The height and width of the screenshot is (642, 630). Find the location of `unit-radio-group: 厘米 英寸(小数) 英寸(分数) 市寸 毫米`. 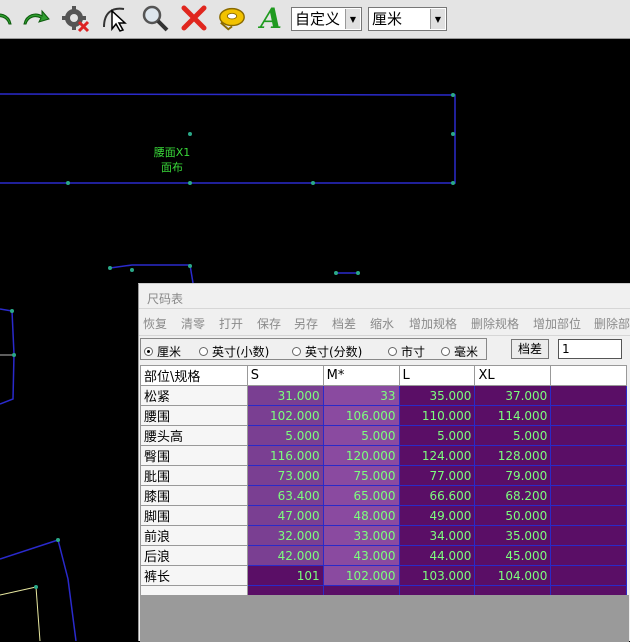

unit-radio-group: 厘米 英寸(小数) 英寸(分数) 市寸 毫米 is located at coordinates (313, 349).